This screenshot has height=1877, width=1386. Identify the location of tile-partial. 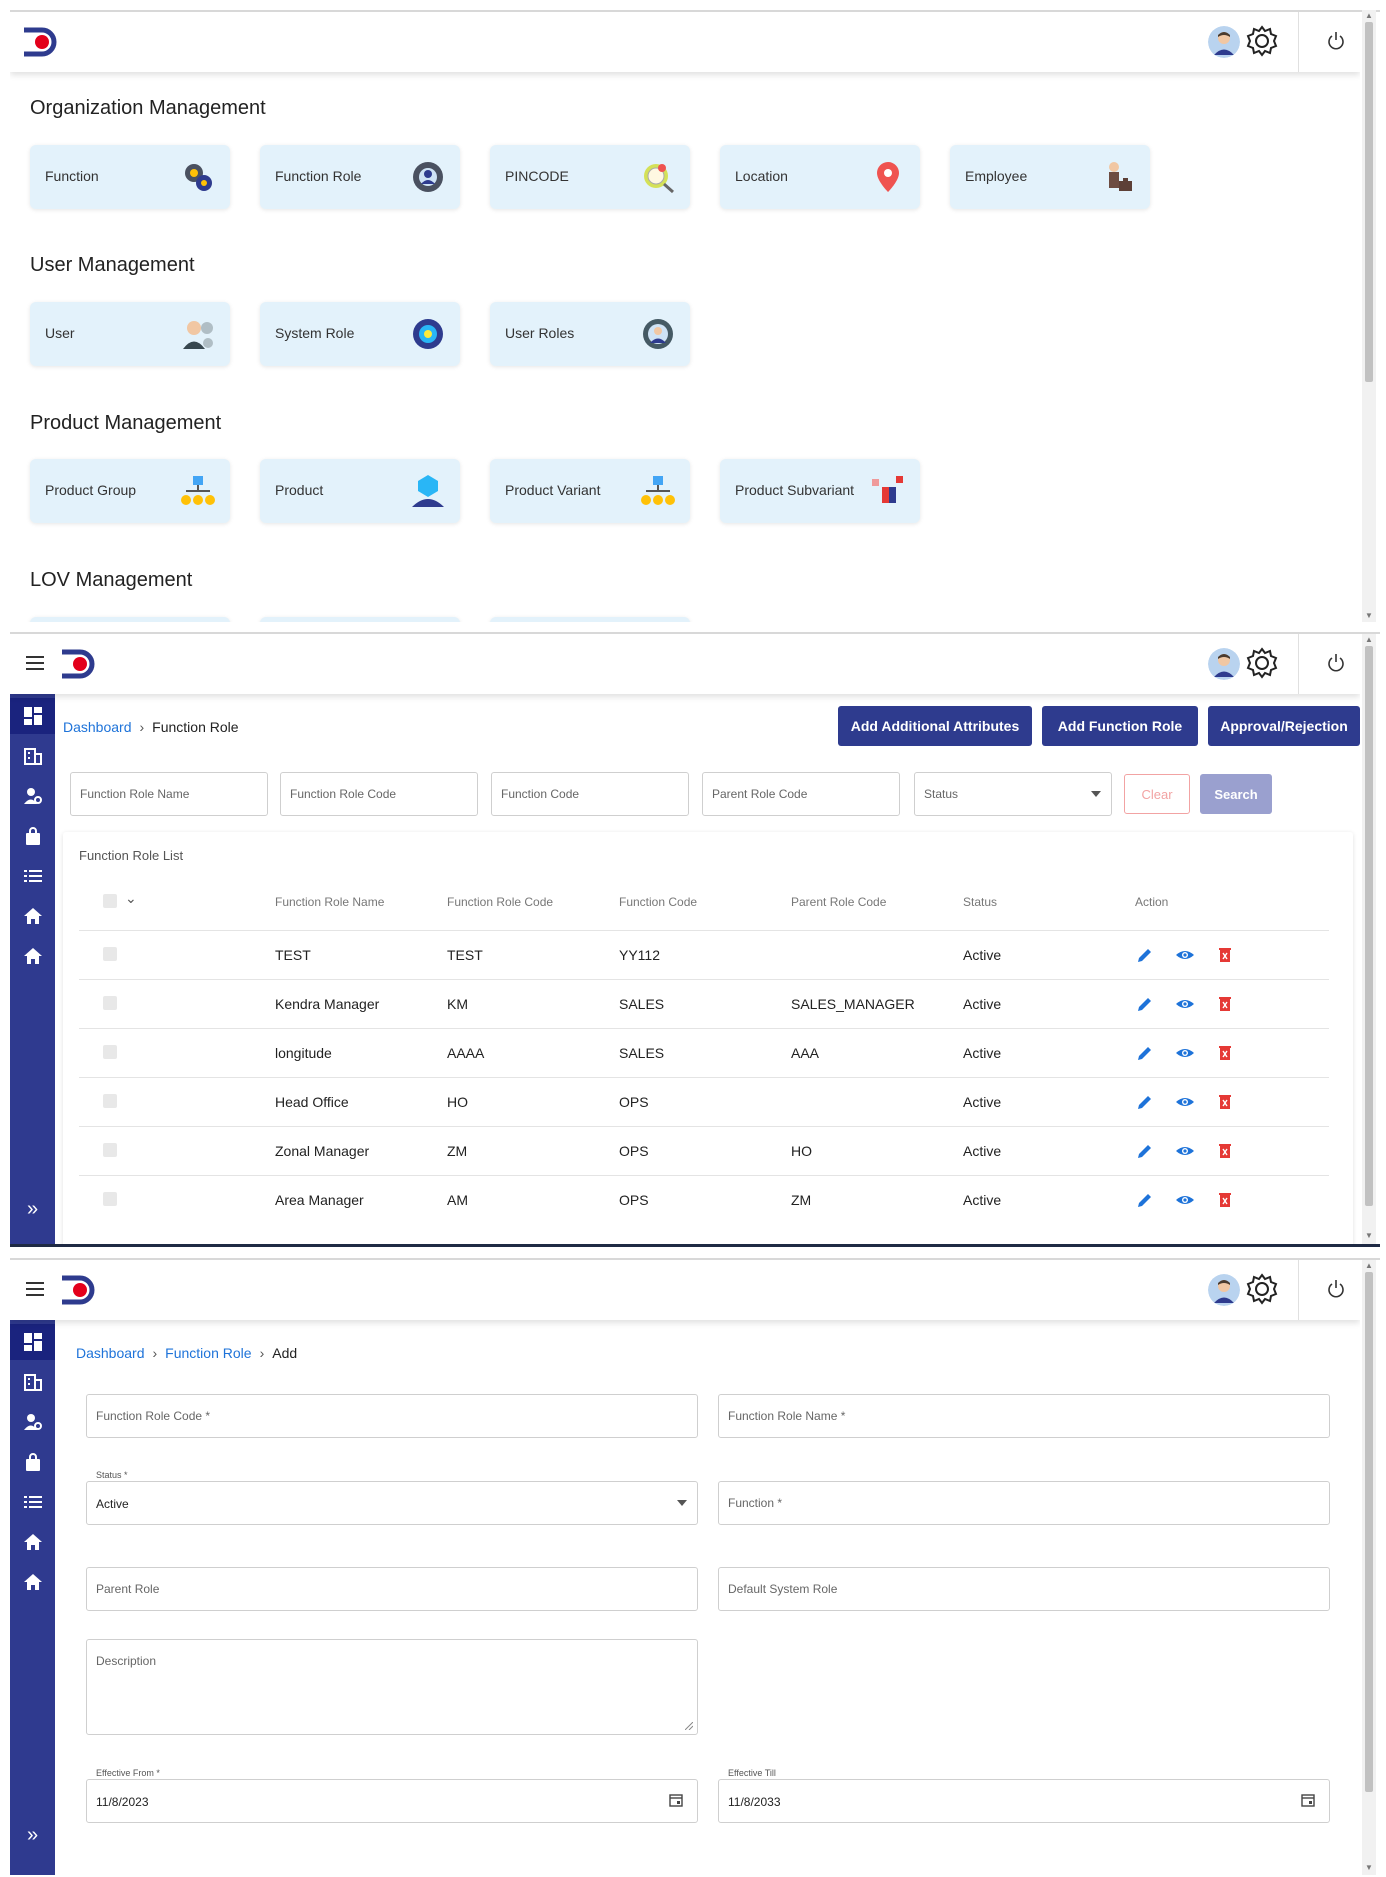
(360, 619).